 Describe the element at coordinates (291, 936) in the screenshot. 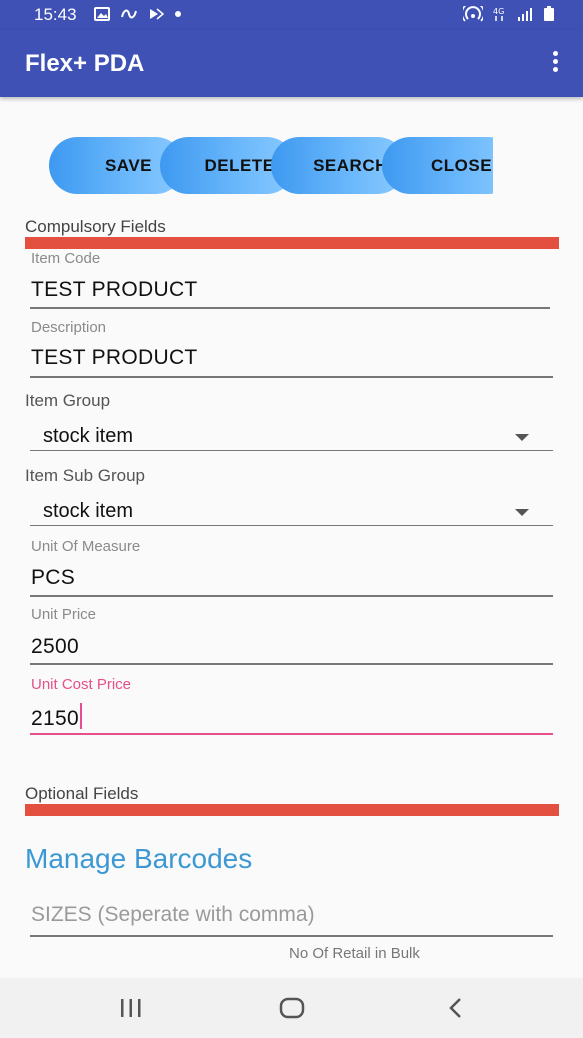

I see `sizes-underline` at that location.